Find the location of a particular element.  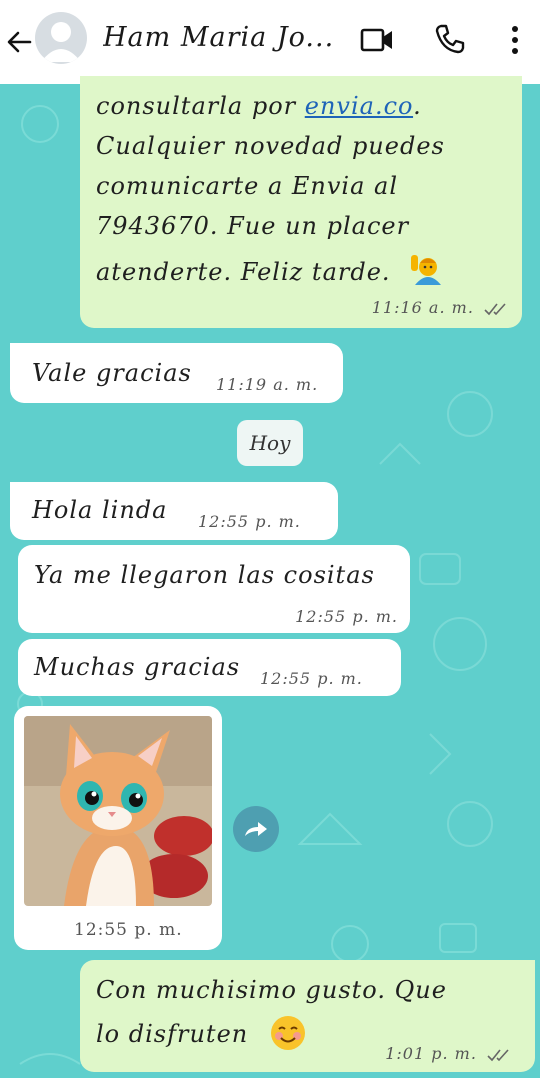

forward-button is located at coordinates (256, 829).